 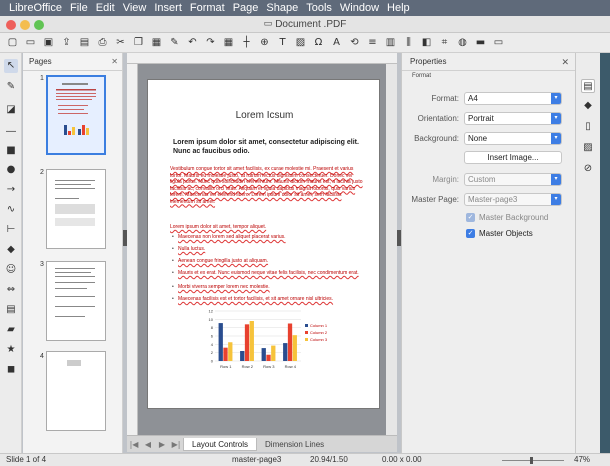 What do you see at coordinates (398, 8) in the screenshot?
I see `menu-help: Help` at bounding box center [398, 8].